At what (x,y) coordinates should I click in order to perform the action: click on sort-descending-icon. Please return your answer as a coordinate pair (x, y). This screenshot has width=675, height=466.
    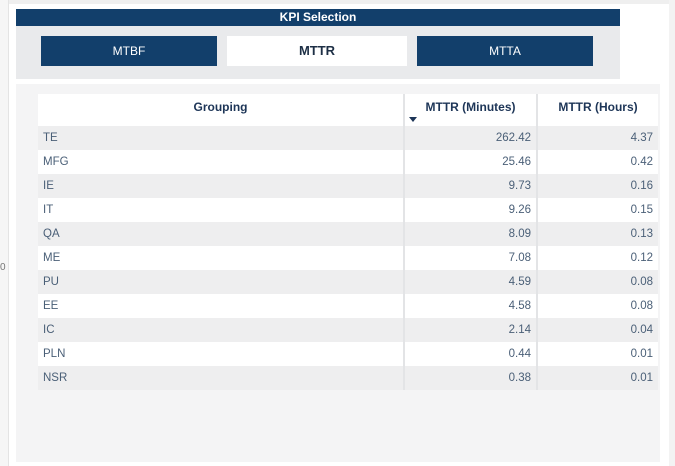
    Looking at the image, I should click on (413, 119).